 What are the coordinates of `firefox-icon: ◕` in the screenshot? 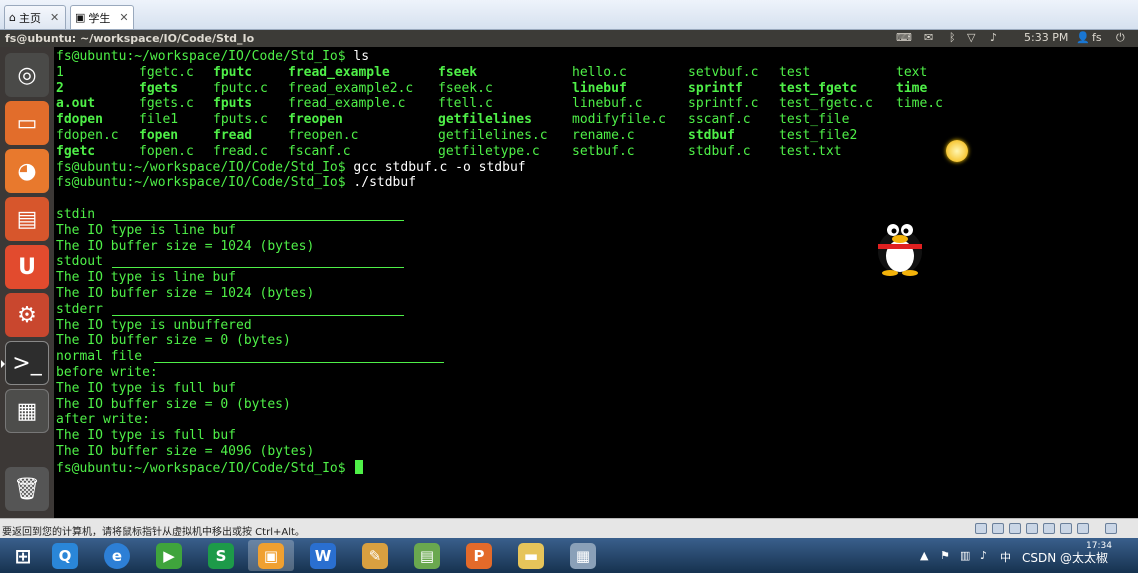 It's located at (27, 171).